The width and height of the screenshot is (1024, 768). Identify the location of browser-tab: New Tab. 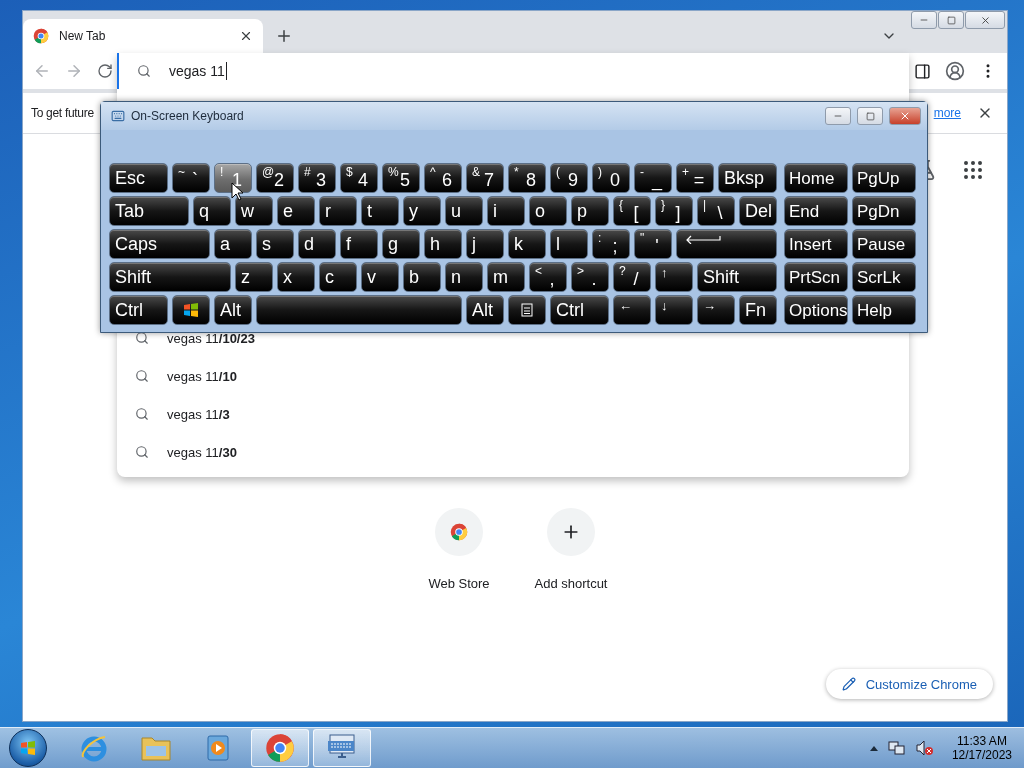
(143, 36).